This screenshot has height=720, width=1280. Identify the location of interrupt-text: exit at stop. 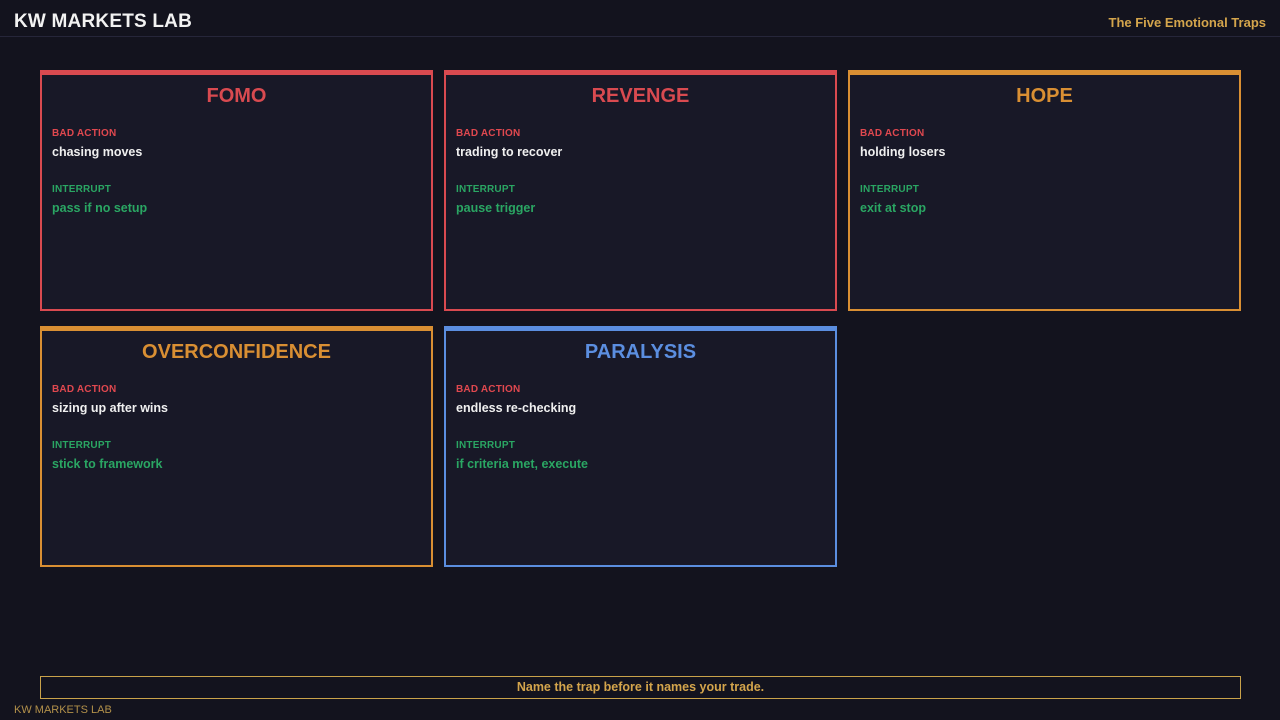
(893, 208).